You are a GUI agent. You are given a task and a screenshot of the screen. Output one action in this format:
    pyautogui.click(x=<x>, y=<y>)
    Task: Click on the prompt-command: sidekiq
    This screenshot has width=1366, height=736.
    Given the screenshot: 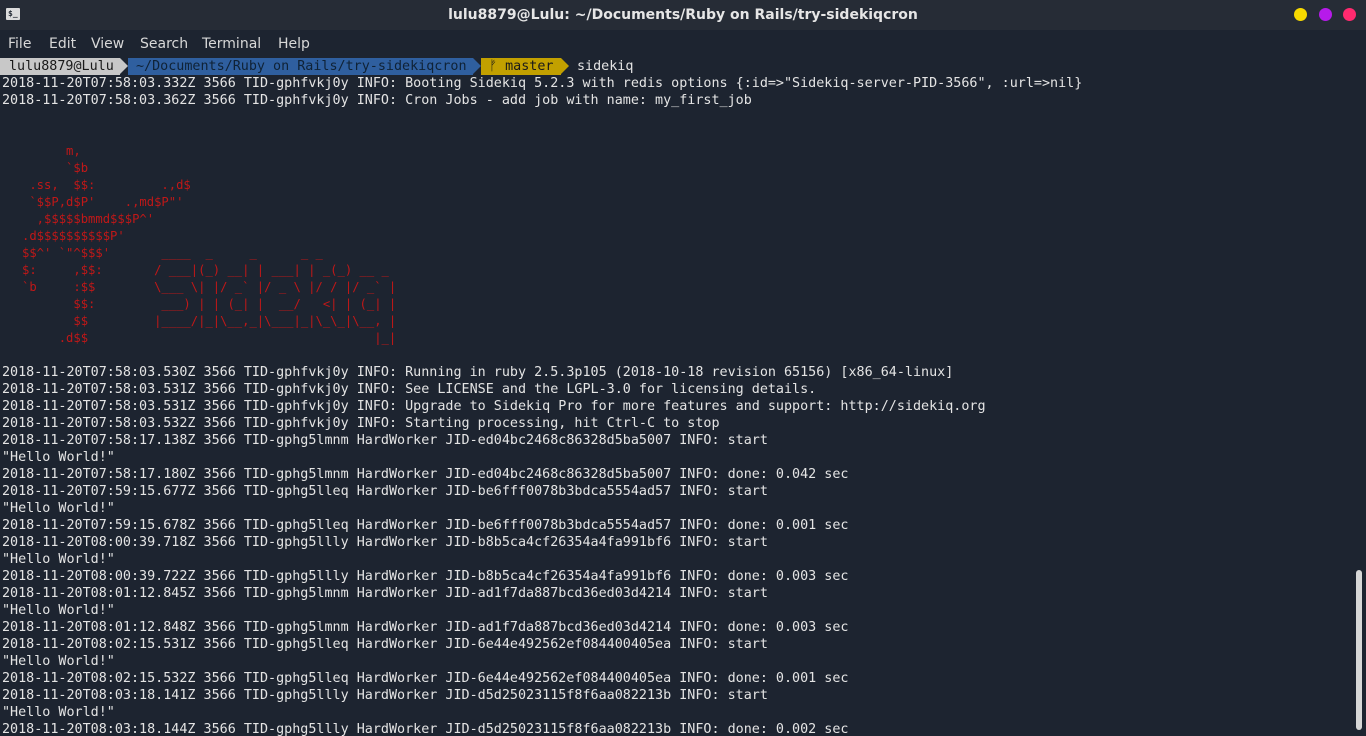 What is the action you would take?
    pyautogui.click(x=605, y=66)
    